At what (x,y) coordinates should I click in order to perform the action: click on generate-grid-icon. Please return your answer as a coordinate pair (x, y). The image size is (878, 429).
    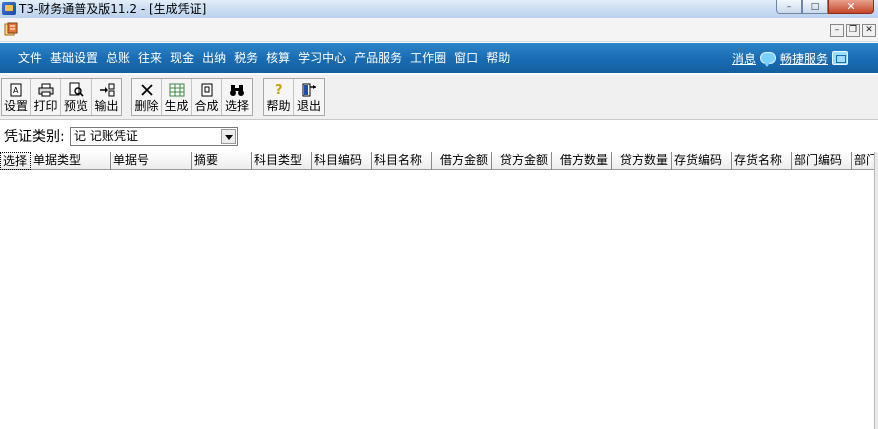
    Looking at the image, I should click on (177, 89).